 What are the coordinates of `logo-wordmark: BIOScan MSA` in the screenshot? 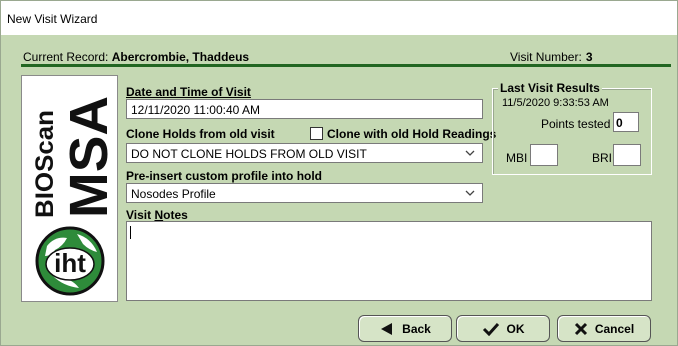 It's located at (72, 157).